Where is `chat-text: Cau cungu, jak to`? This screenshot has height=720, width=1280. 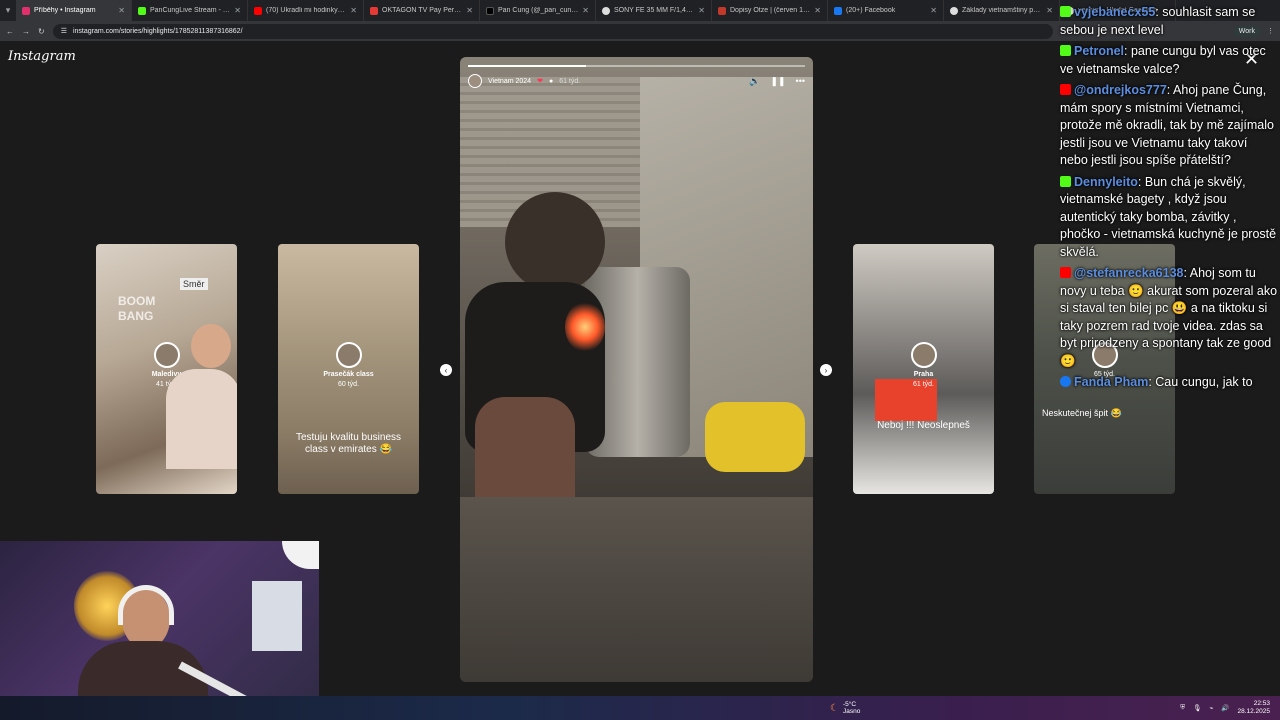 chat-text: Cau cungu, jak to is located at coordinates (1204, 382).